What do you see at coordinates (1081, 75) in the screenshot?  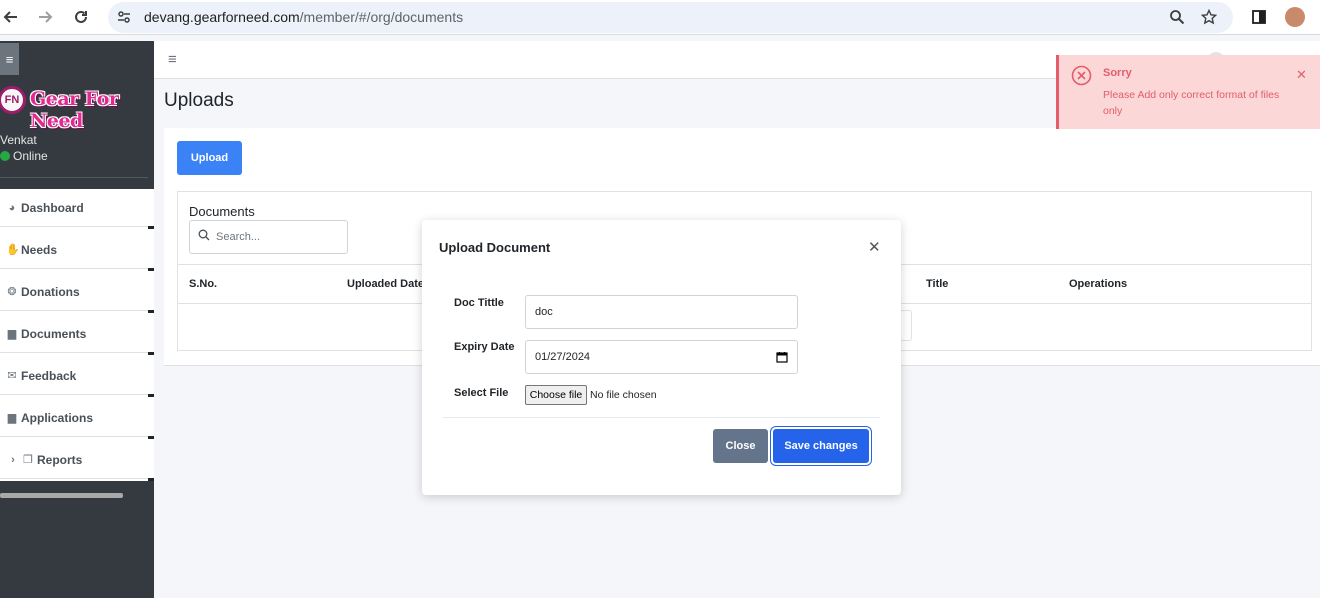 I see `error-circle-icon` at bounding box center [1081, 75].